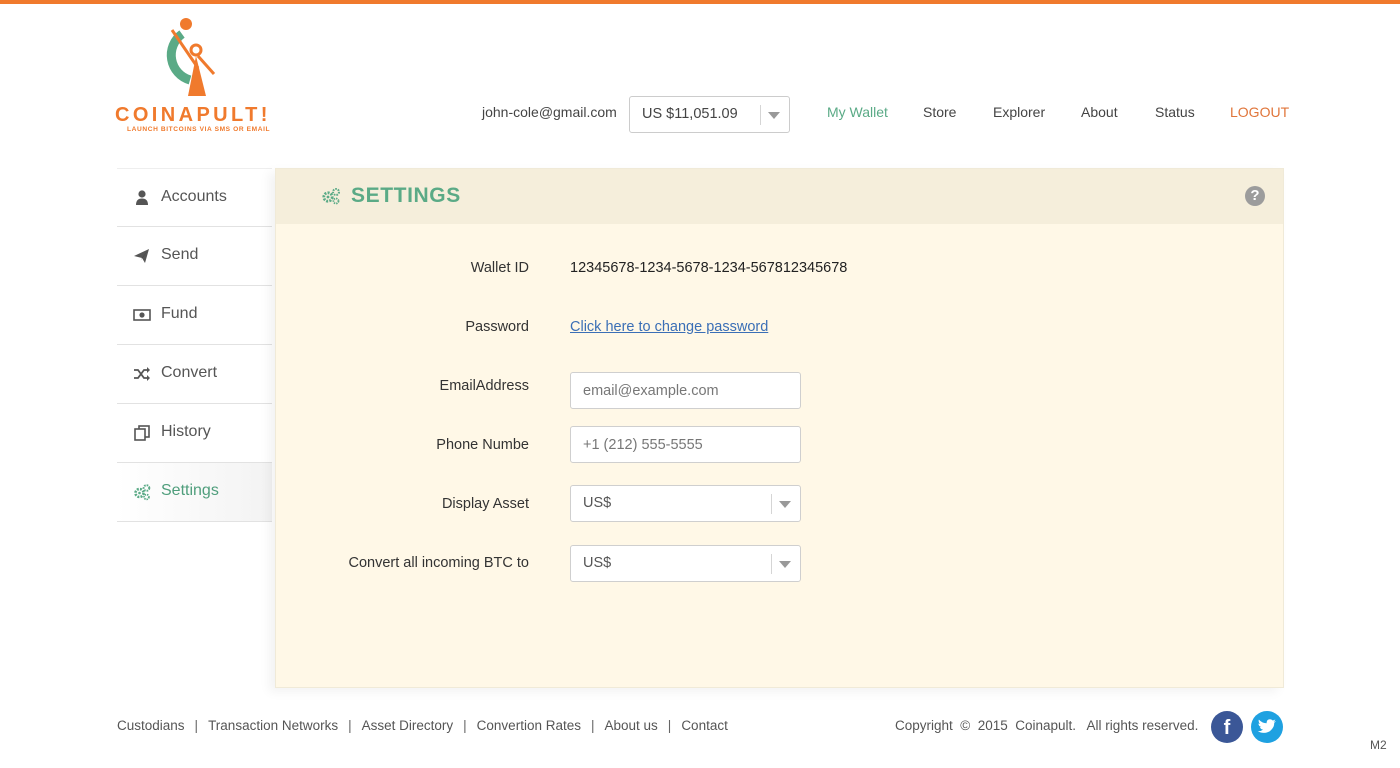 The image size is (1400, 768). I want to click on sidebar-item-history: History, so click(194, 433).